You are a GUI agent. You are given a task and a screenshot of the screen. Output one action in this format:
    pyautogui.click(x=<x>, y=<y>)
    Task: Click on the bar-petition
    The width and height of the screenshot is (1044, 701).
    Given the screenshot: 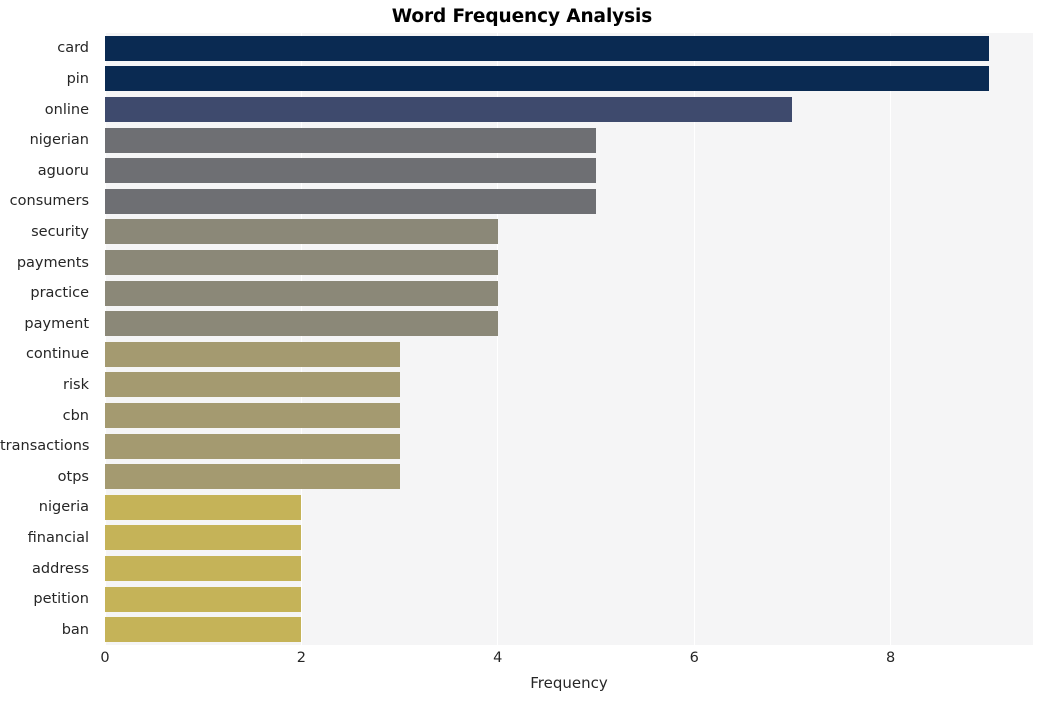 What is the action you would take?
    pyautogui.click(x=203, y=599)
    